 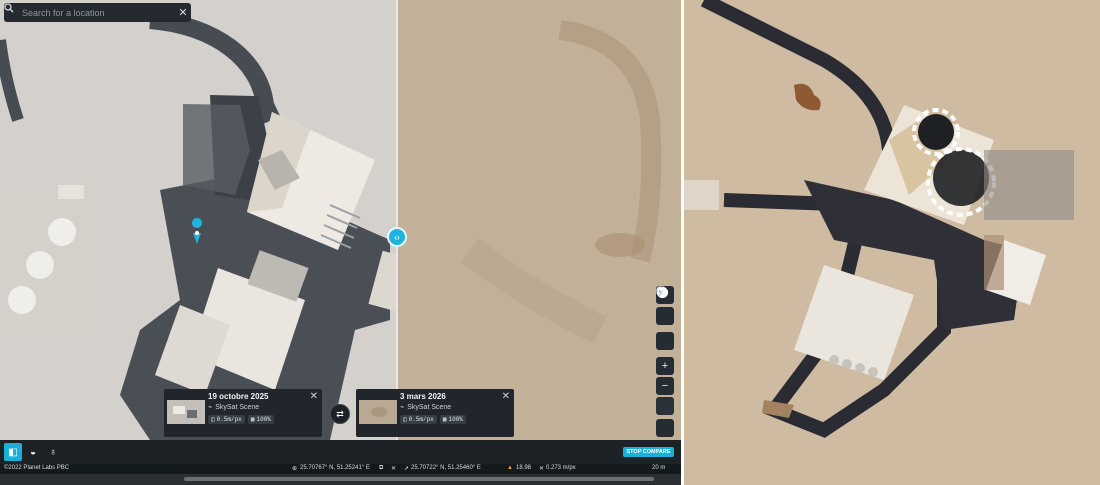 I want to click on map-tools: + −, so click(x=665, y=361).